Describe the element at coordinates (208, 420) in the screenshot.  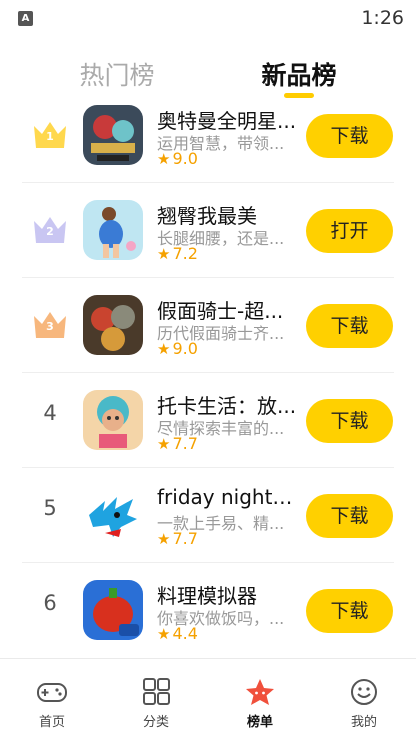
I see `list-item: 4 托卡生活：放... 尽情探索丰富的... ★ 7.7 下载` at that location.